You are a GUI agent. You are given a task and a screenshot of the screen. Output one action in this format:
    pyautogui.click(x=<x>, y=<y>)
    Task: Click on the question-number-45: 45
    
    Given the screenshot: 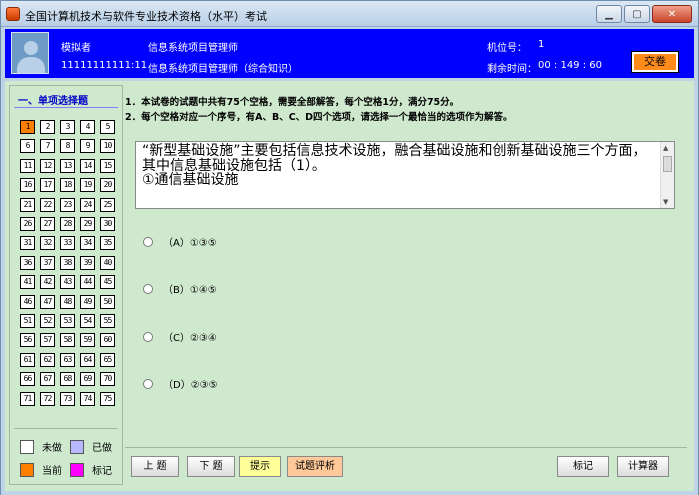 What is the action you would take?
    pyautogui.click(x=107, y=282)
    